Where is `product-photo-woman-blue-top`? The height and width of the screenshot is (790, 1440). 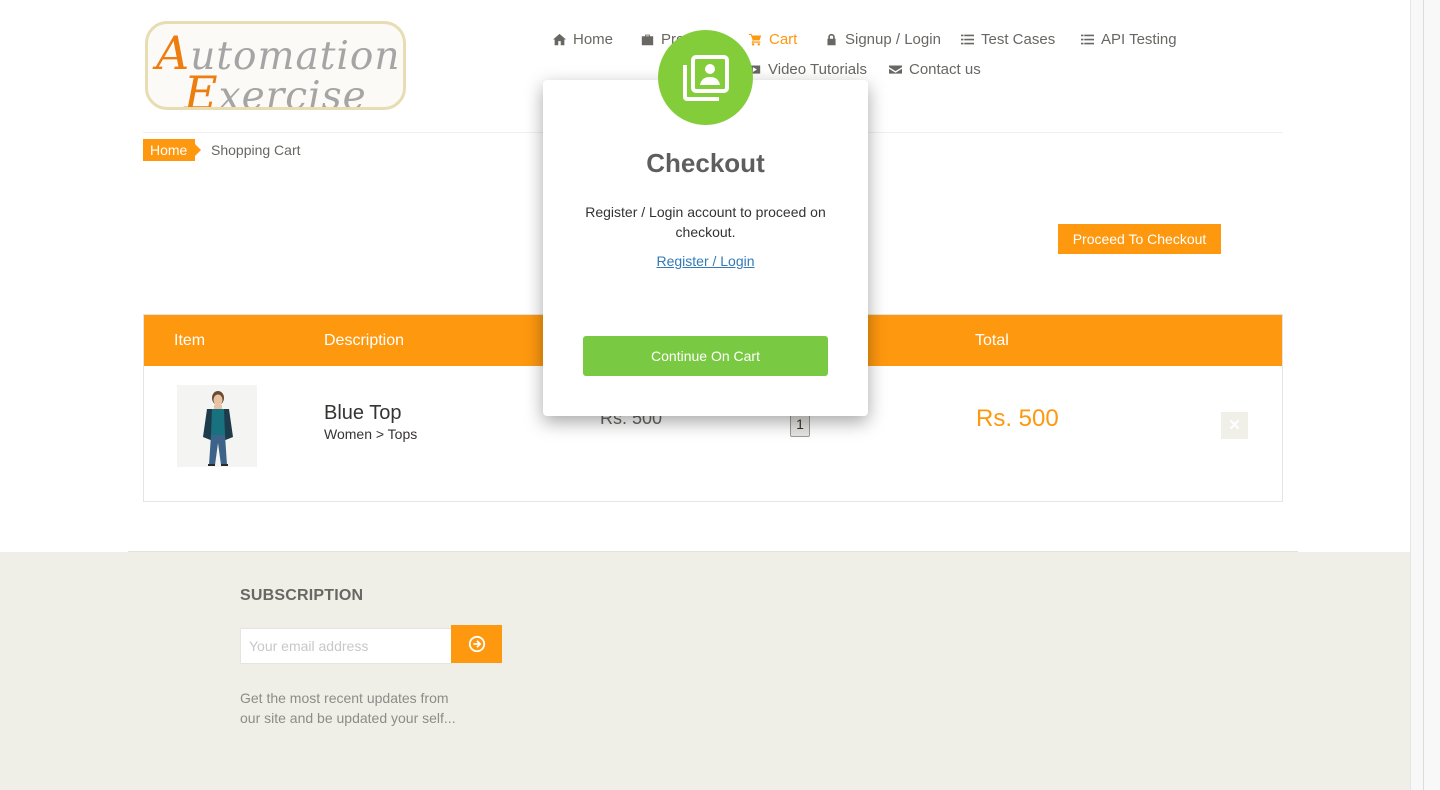
product-photo-woman-blue-top is located at coordinates (217, 426).